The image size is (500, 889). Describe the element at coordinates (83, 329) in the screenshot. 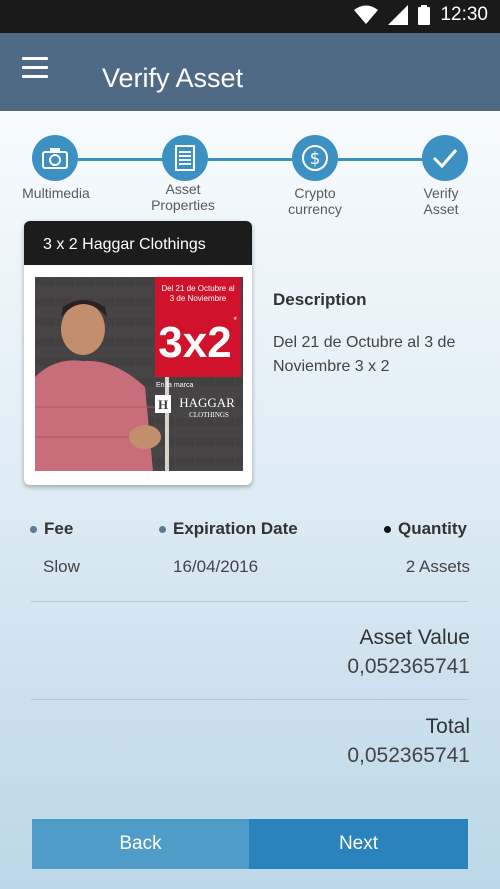

I see `model-face` at that location.